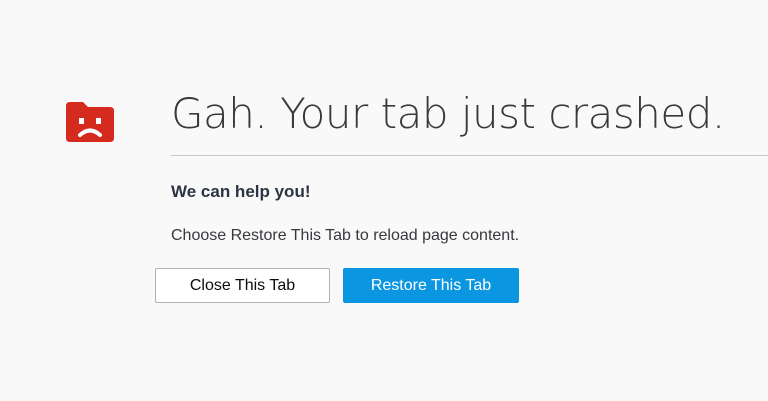  Describe the element at coordinates (90, 121) in the screenshot. I see `sad-tab-icon` at that location.